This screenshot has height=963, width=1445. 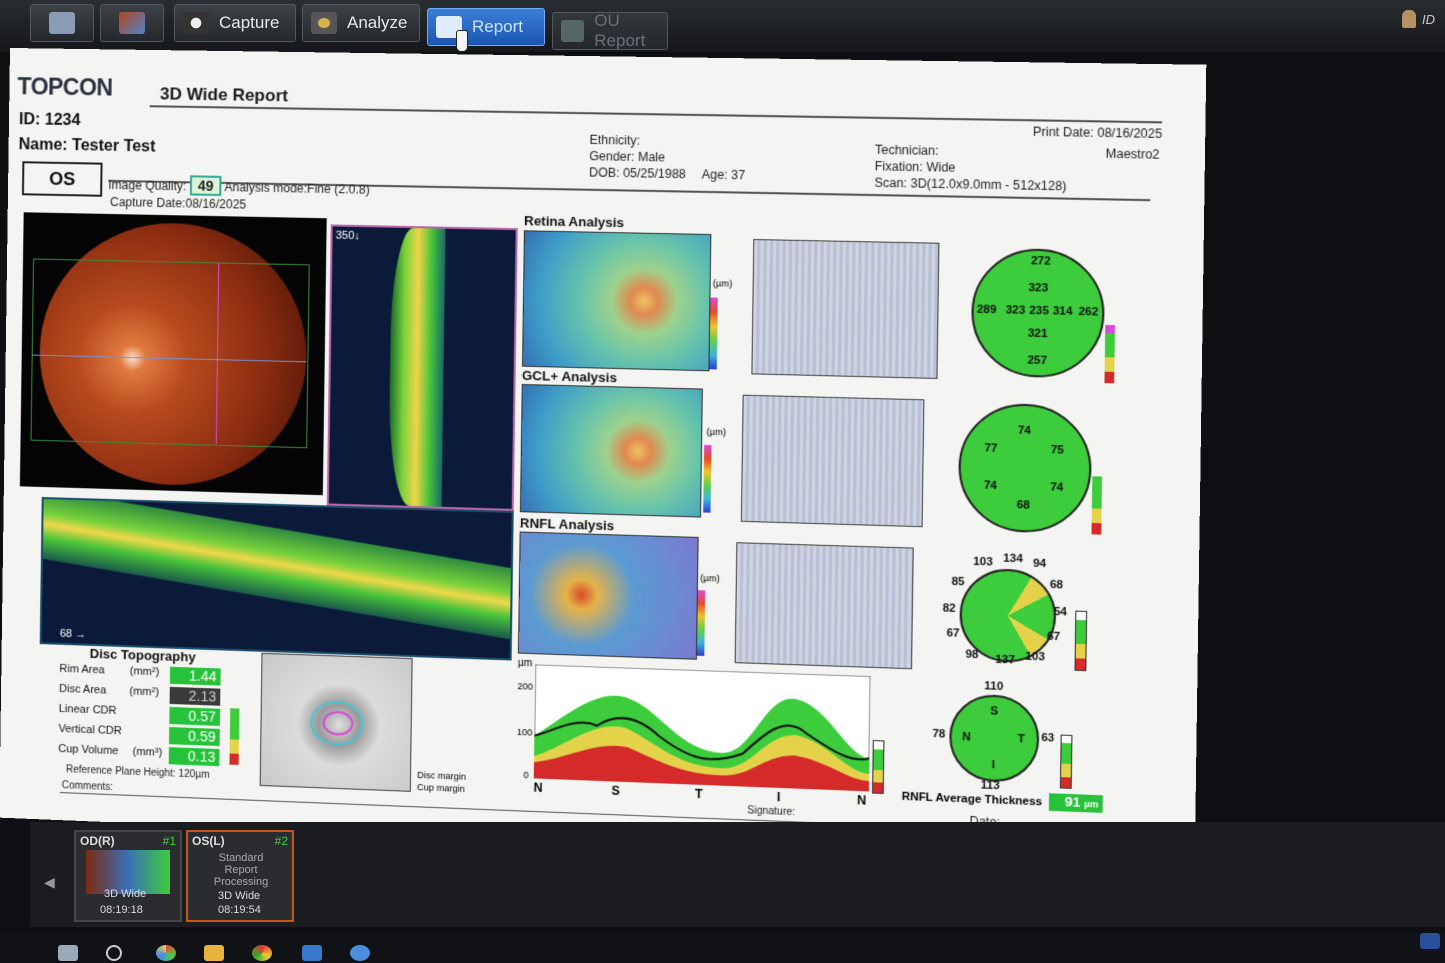 What do you see at coordinates (241, 870) in the screenshot?
I see `thumb-status: Standard Report Processing` at bounding box center [241, 870].